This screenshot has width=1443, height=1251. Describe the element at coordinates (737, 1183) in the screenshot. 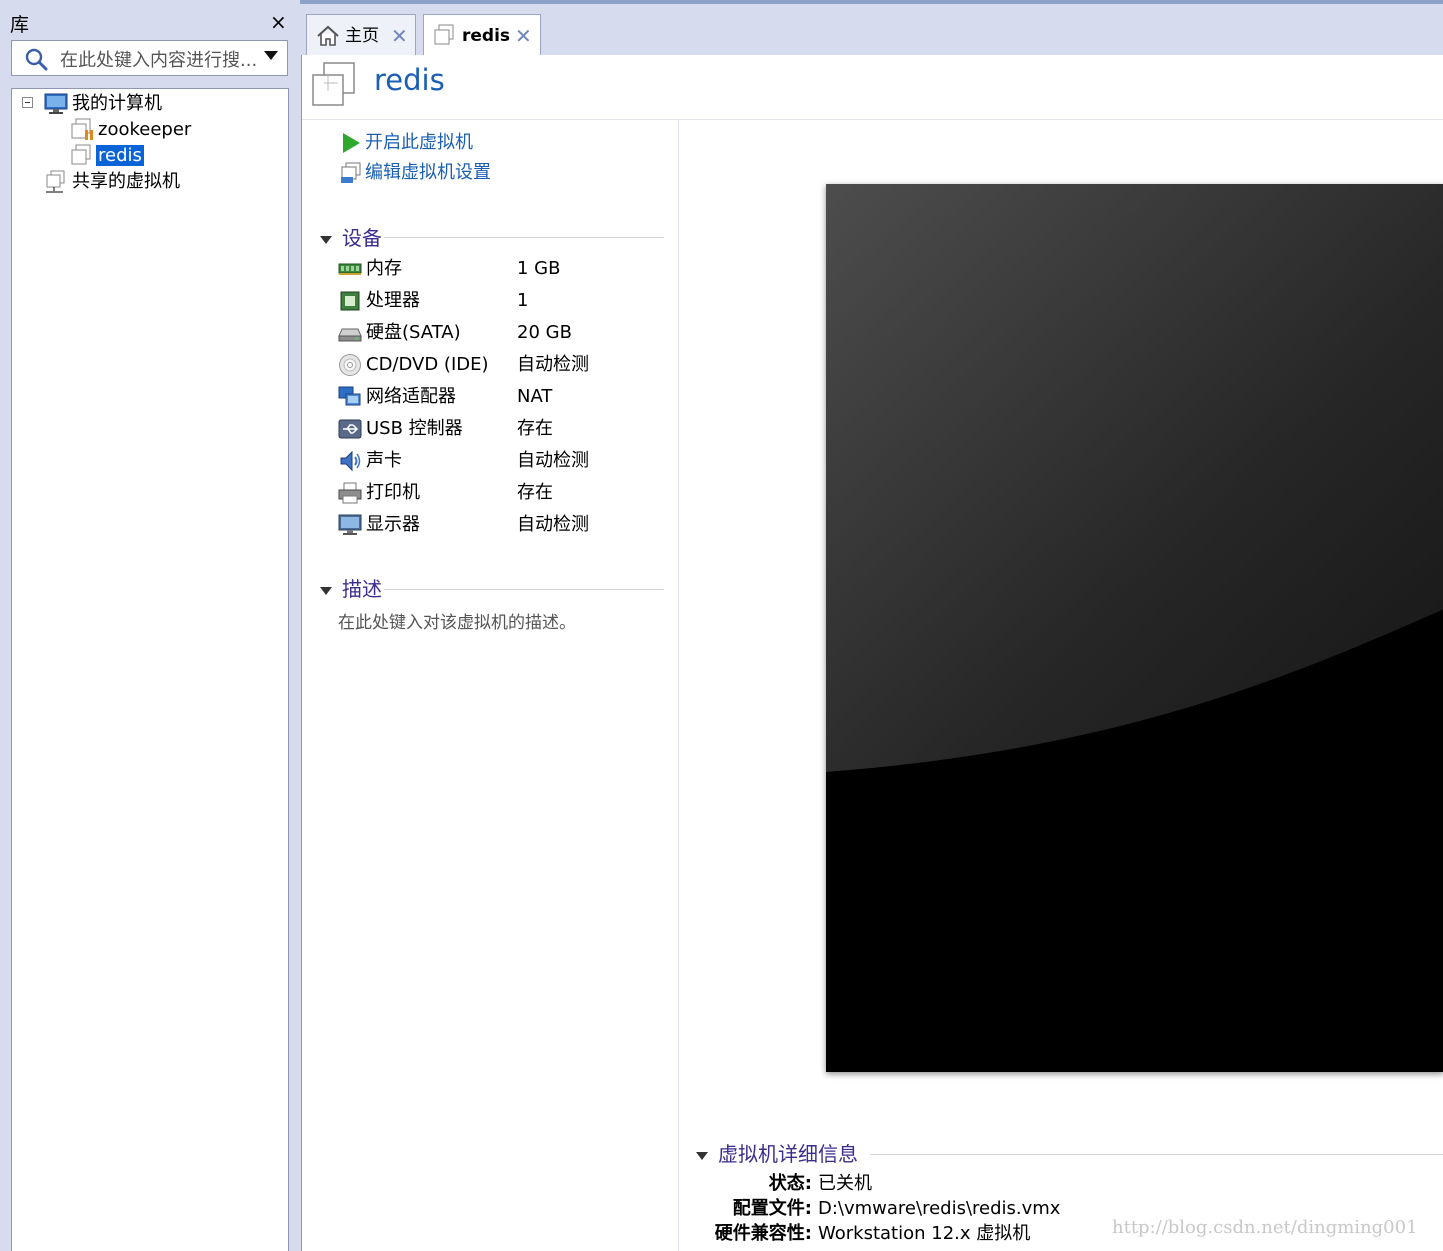

I see `detail-row-state: 状态: 已关机` at that location.